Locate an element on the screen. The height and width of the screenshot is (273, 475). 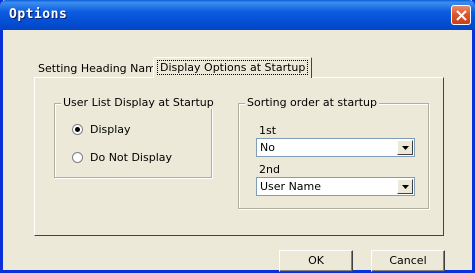
first-label: 1st is located at coordinates (268, 130).